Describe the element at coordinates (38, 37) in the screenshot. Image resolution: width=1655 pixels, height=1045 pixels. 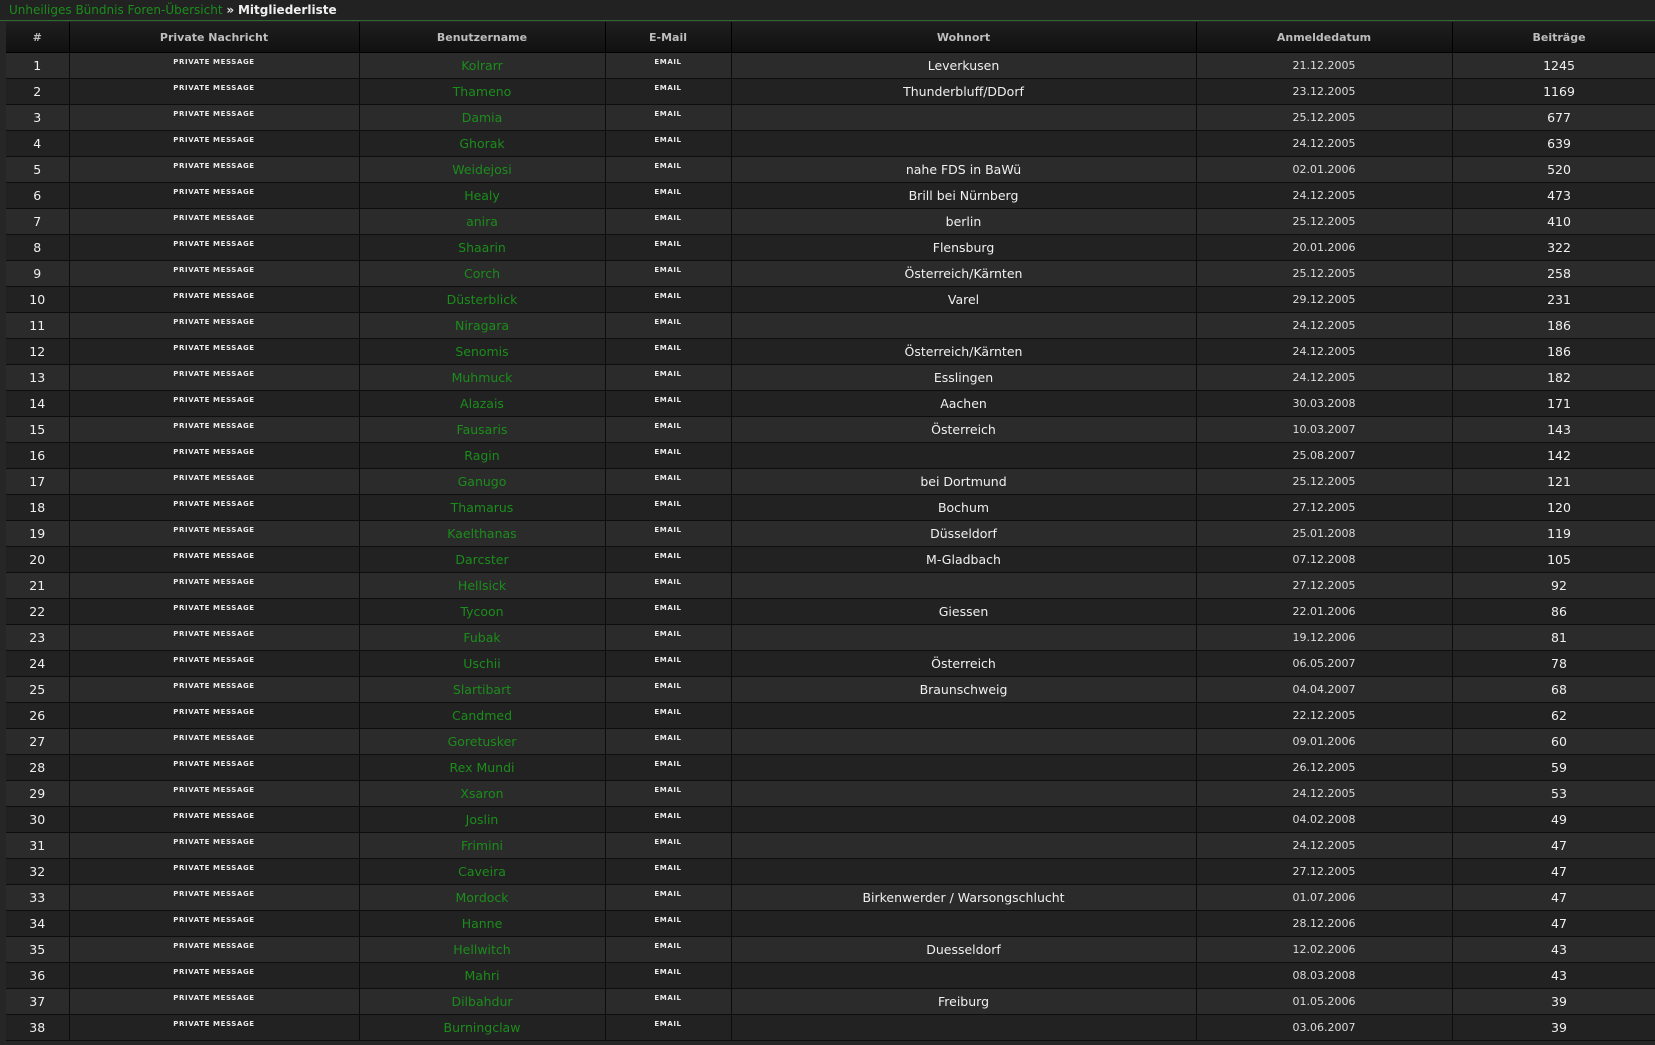
I see `column-header-number: #` at that location.